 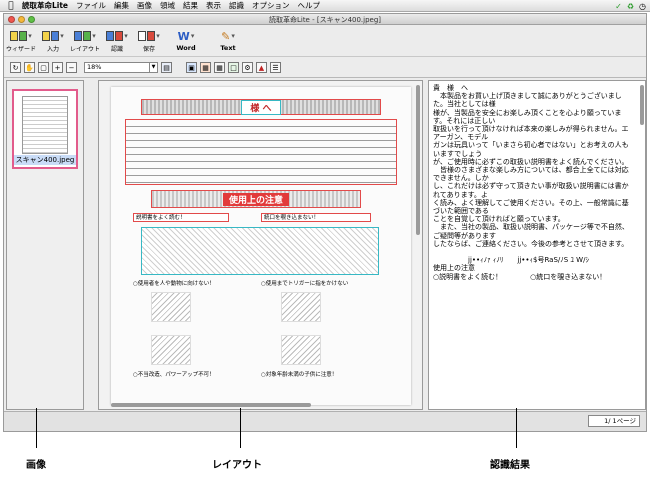 I want to click on recognize-icon, so click(x=110, y=36).